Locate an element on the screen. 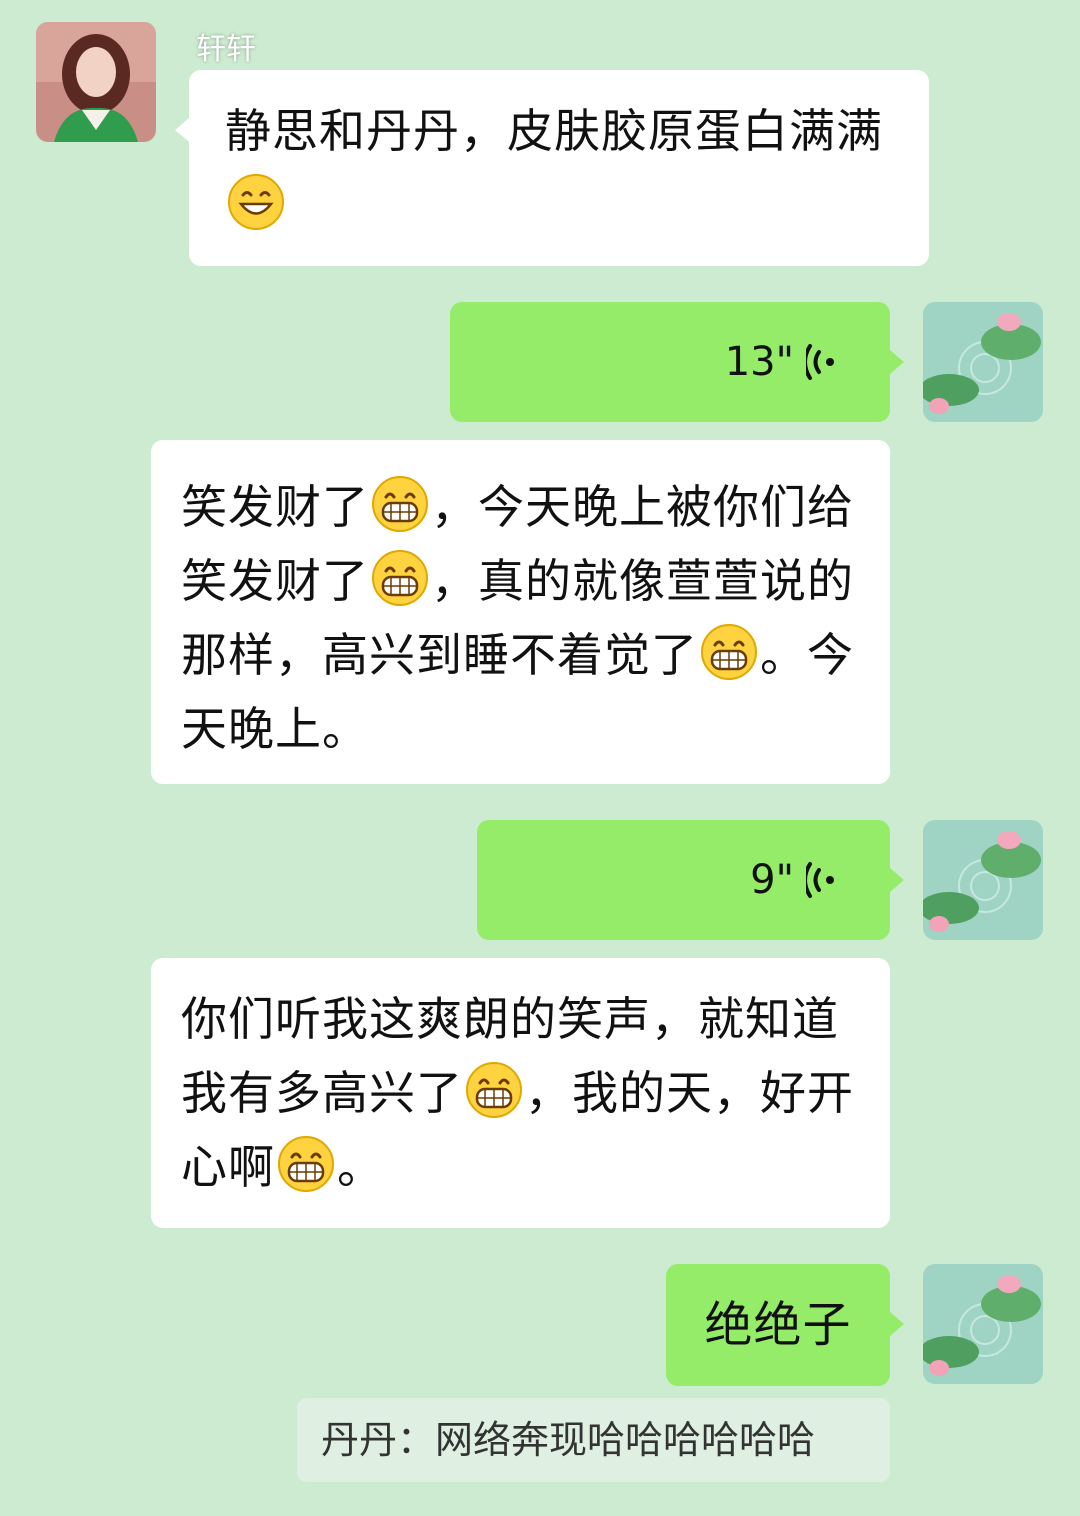 This screenshot has width=1080, height=1516. message-bubble-incoming: 静思和丹丹，皮肤胶原蛋白满满 is located at coordinates (552, 168).